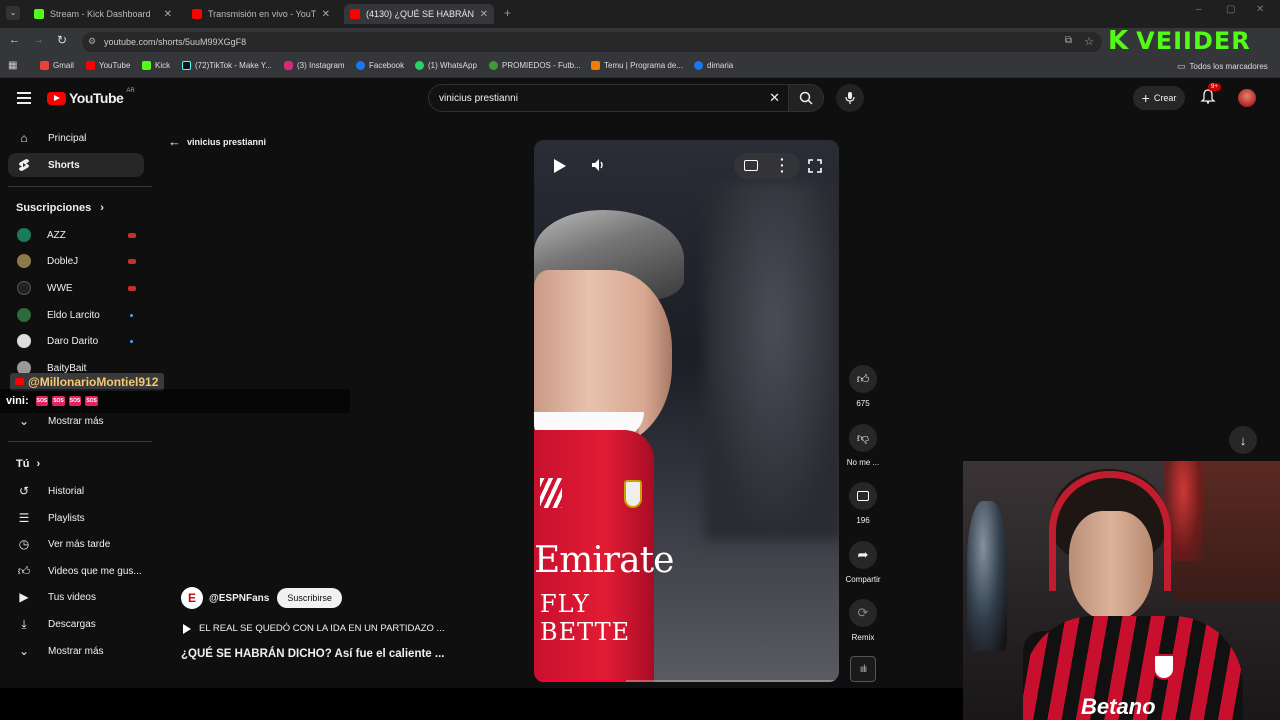 The width and height of the screenshot is (1280, 720). What do you see at coordinates (1199, 9) in the screenshot?
I see `minimize-icon: –` at bounding box center [1199, 9].